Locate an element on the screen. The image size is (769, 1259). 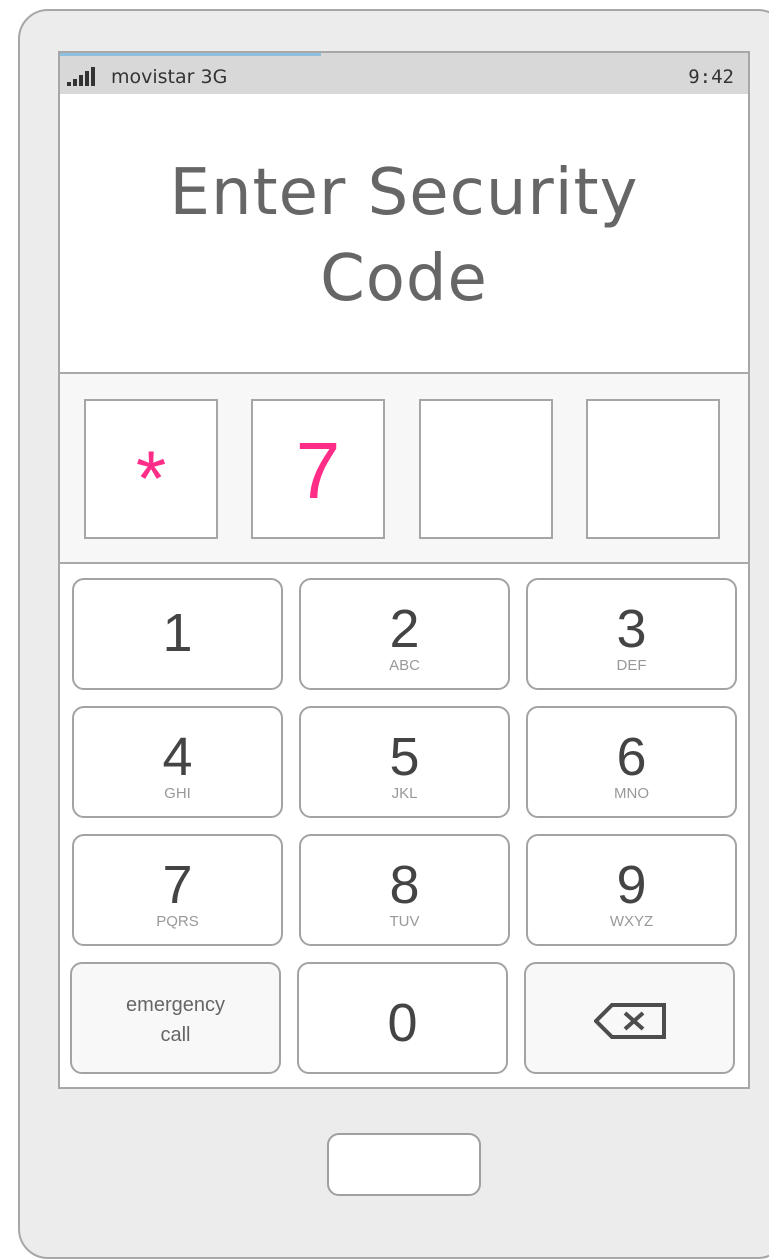
code-digit-box-1: * is located at coordinates (151, 469).